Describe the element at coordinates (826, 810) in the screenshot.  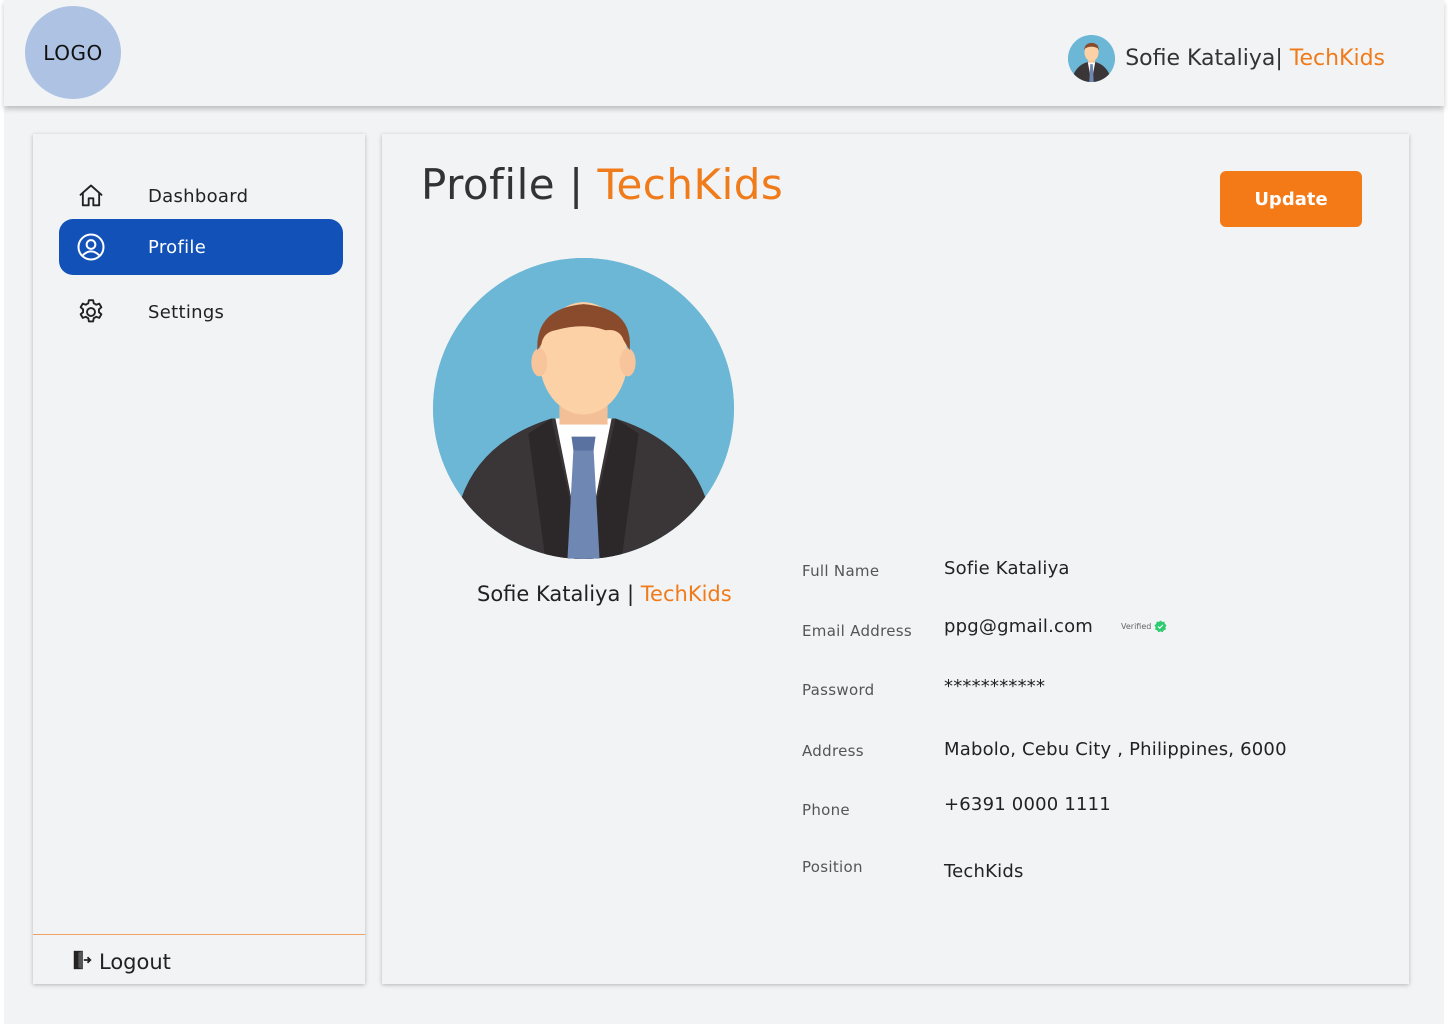
I see `field-label-phone: Phone` at that location.